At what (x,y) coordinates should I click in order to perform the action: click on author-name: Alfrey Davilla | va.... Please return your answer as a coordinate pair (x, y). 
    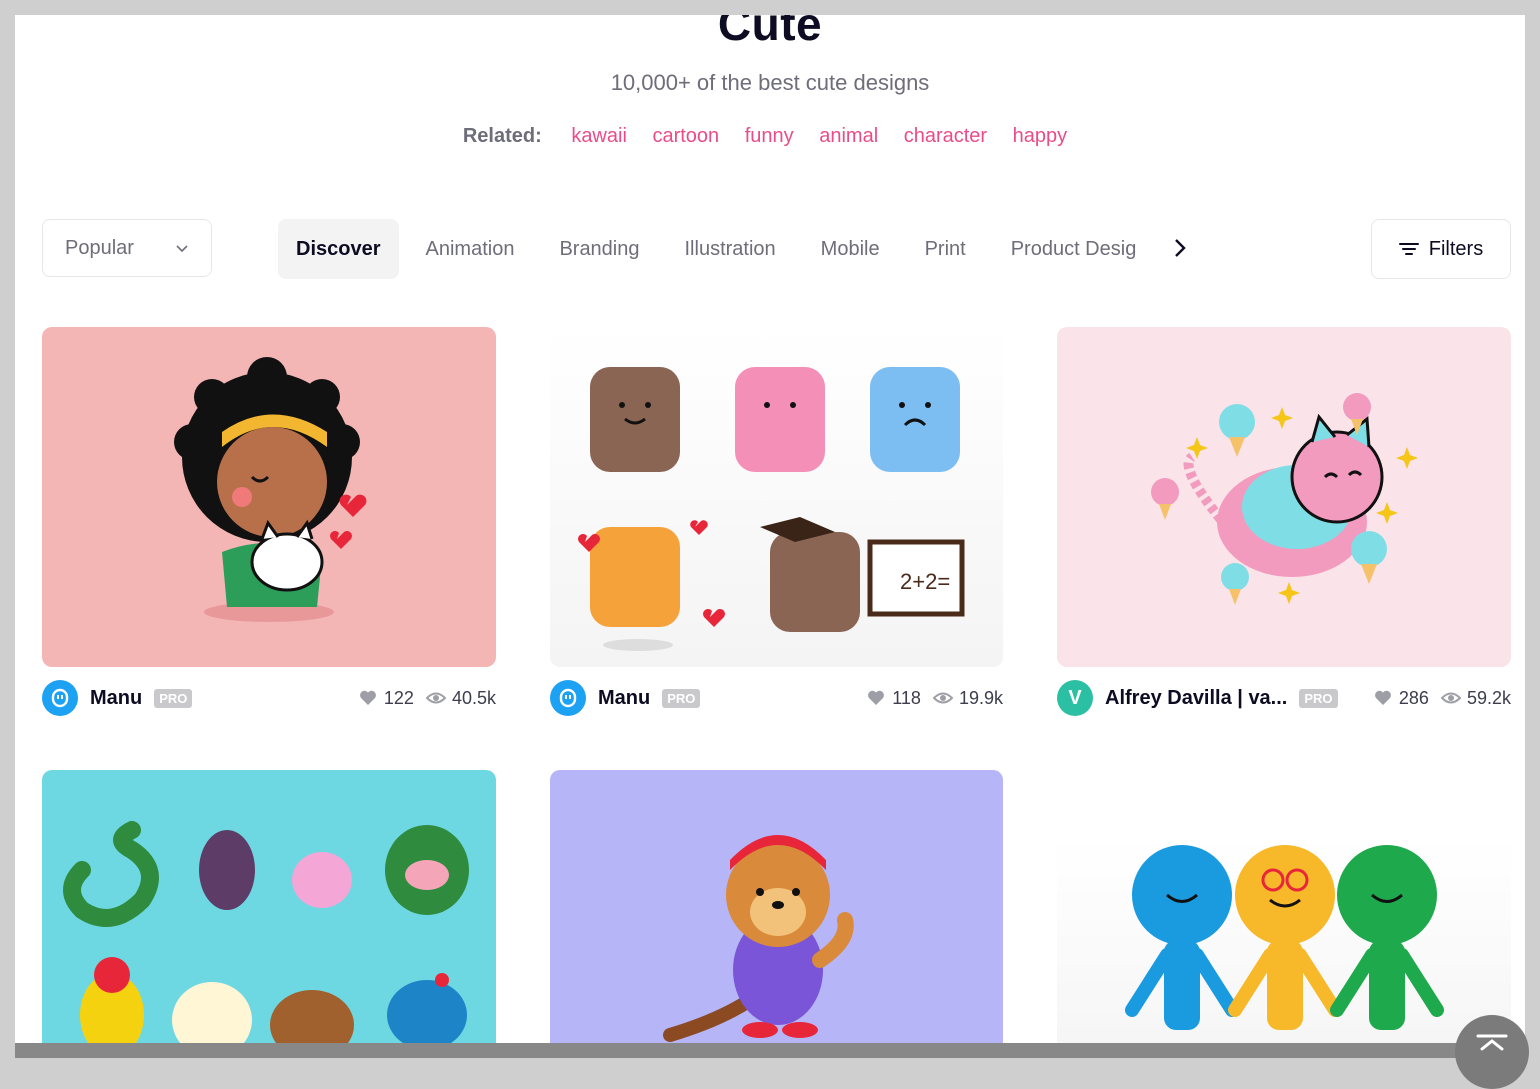
    Looking at the image, I should click on (1196, 698).